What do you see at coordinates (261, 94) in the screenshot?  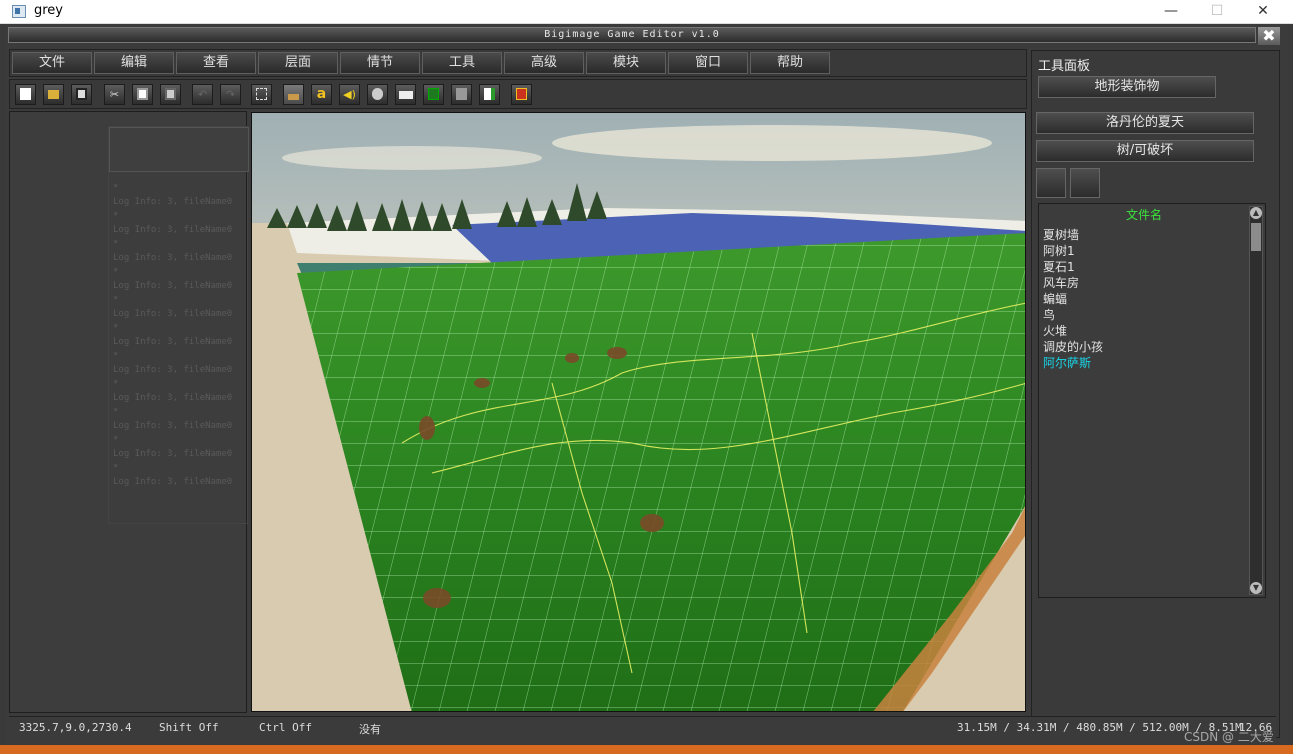 I see `select-rect-icon` at bounding box center [261, 94].